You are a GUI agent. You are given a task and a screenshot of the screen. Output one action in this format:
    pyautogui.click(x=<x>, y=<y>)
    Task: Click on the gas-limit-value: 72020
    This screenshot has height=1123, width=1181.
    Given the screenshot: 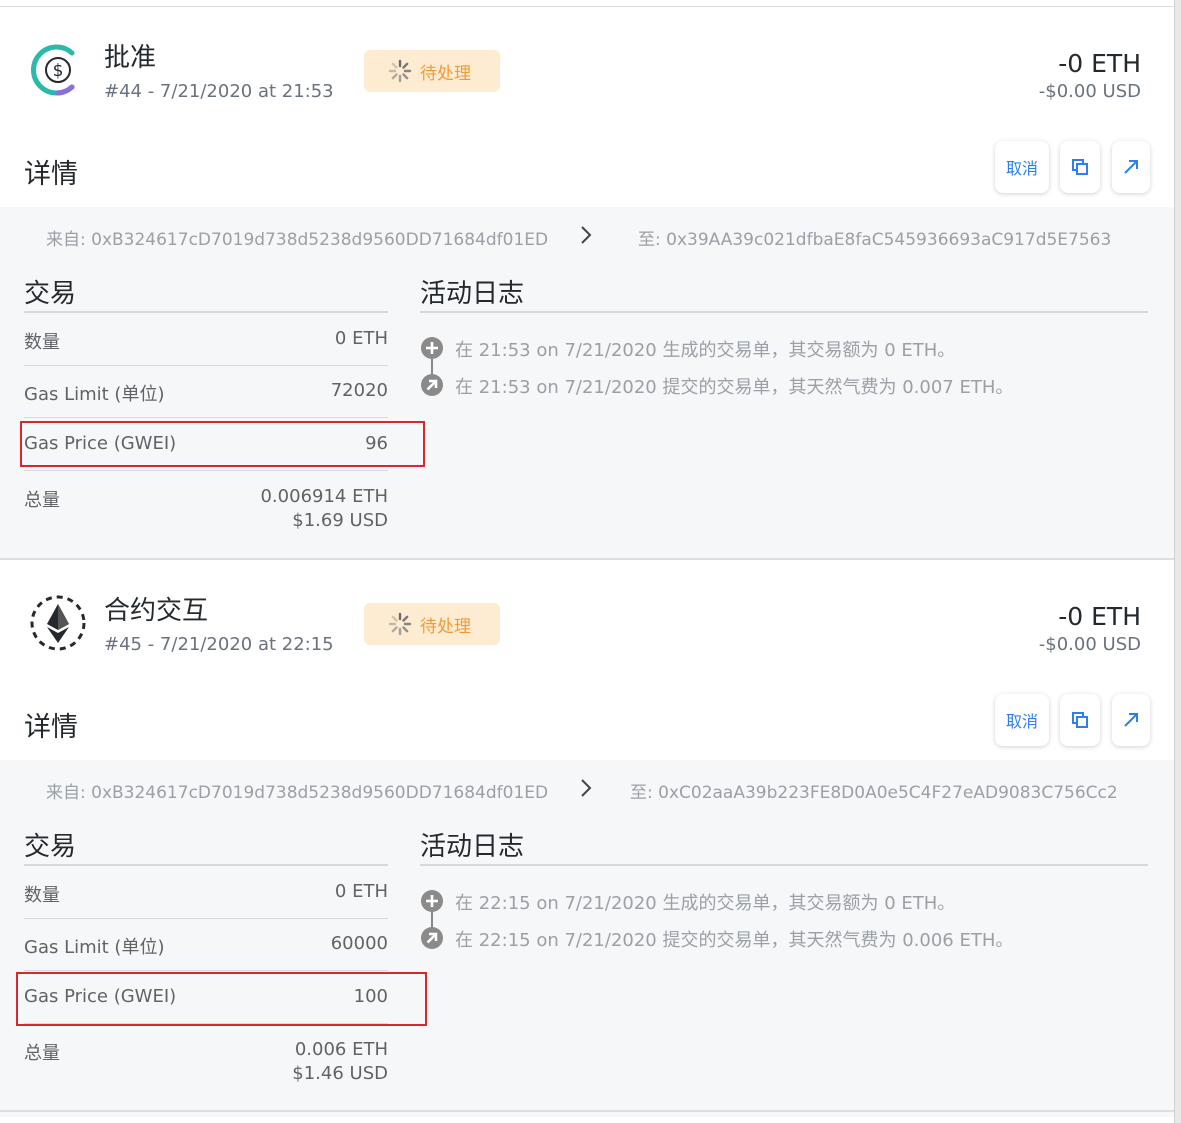 What is the action you would take?
    pyautogui.click(x=359, y=390)
    